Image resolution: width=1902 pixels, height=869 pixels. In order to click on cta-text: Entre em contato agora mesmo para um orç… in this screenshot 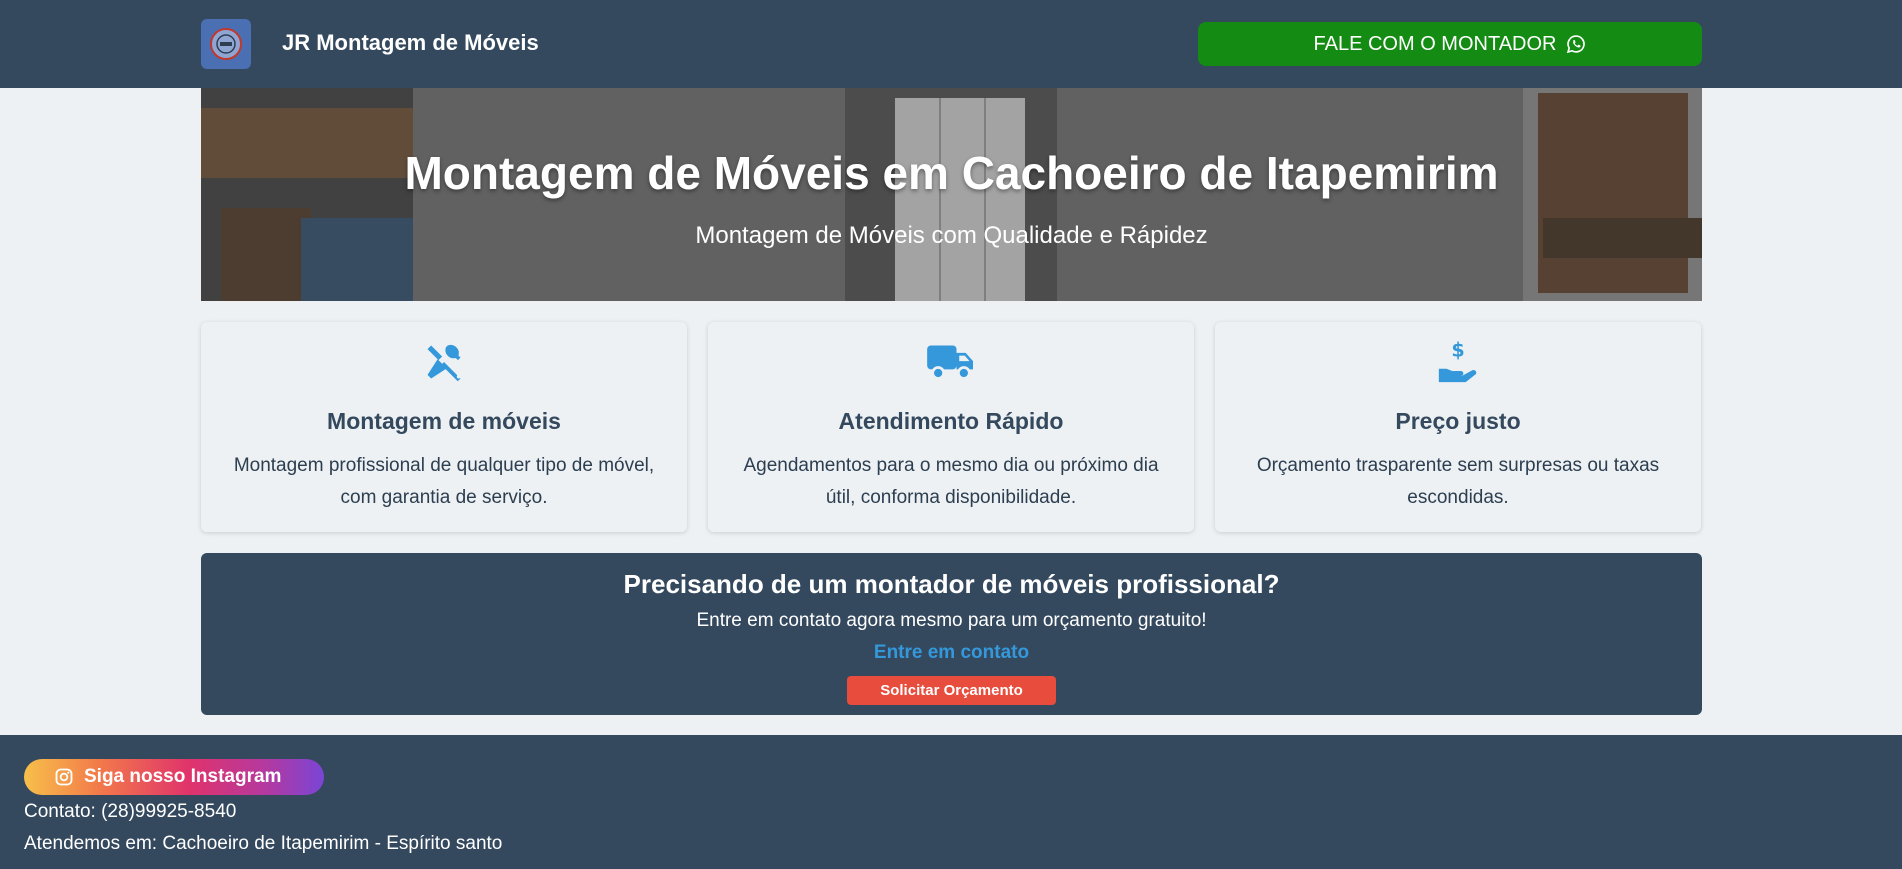, I will do `click(951, 620)`.